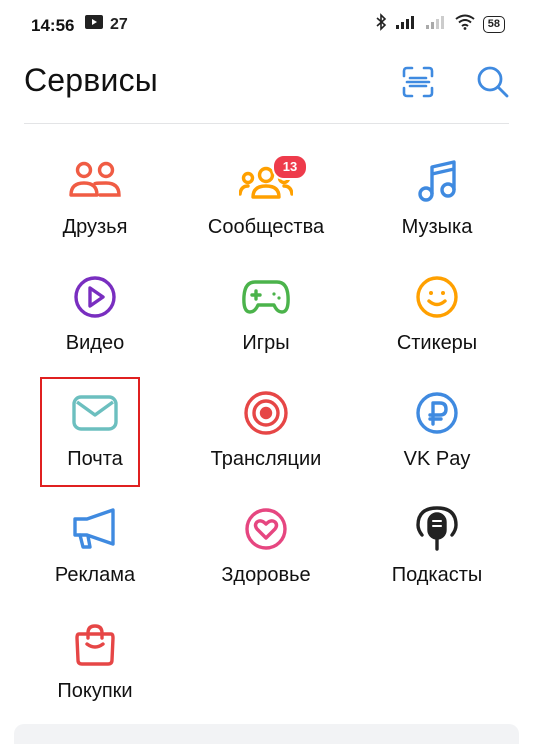  Describe the element at coordinates (266, 459) in the screenshot. I see `service-label: Трансляции` at that location.